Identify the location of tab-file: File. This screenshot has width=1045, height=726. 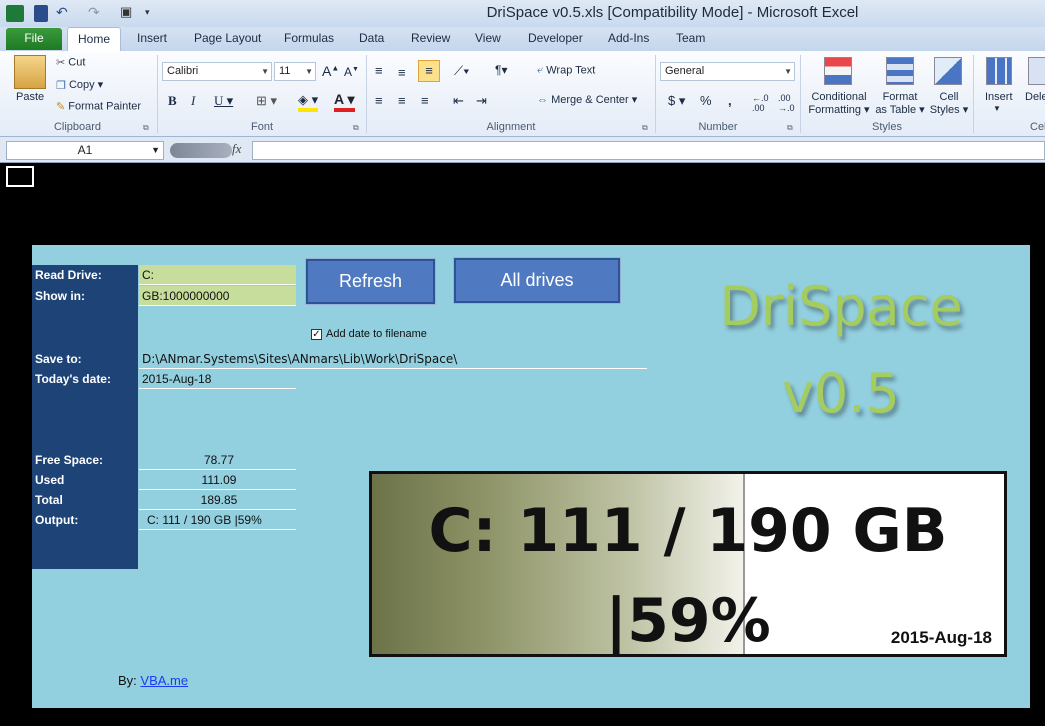
(34, 39).